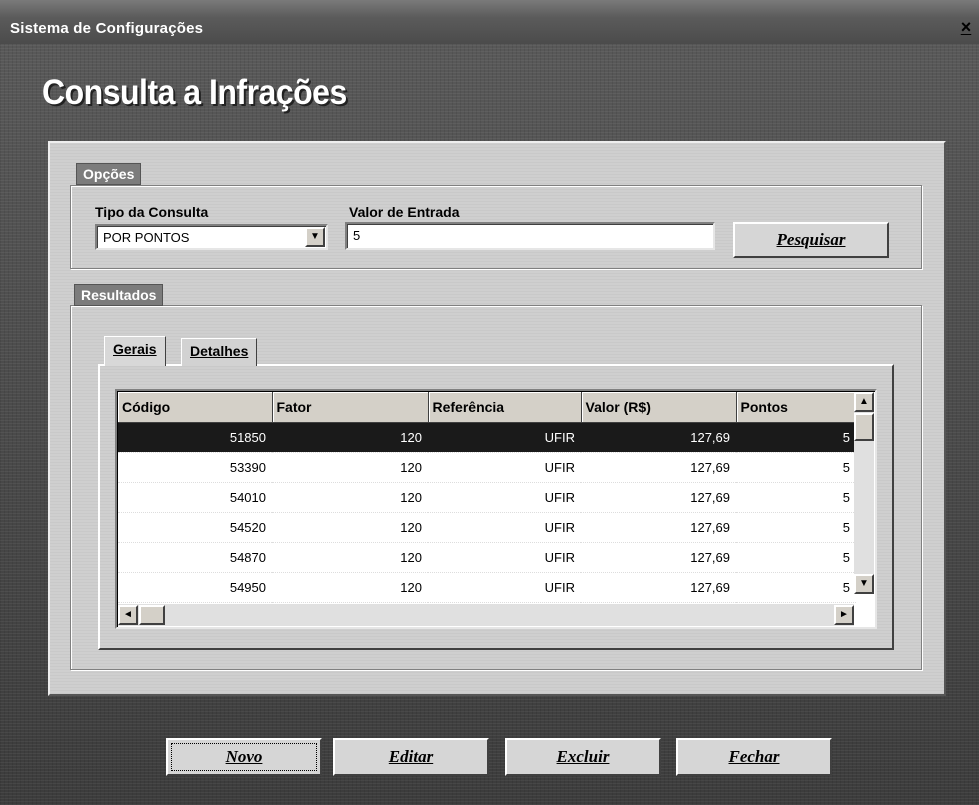  Describe the element at coordinates (195, 497) in the screenshot. I see `cell-codigo: 54010` at that location.